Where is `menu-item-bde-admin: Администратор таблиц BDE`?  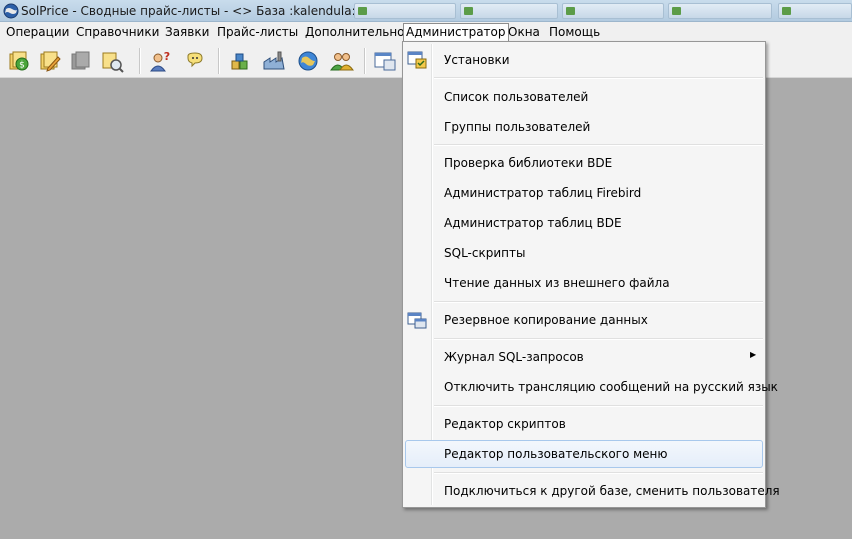
menu-item-bde-admin: Администратор таблиц BDE is located at coordinates (584, 223).